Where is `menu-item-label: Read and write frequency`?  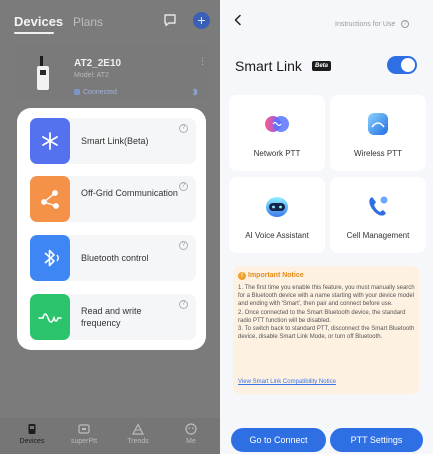 menu-item-label: Read and write frequency is located at coordinates (111, 317).